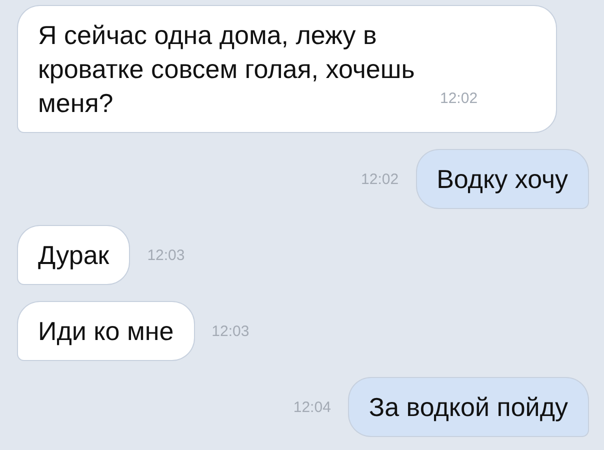 The height and width of the screenshot is (450, 604). I want to click on message-text: Водку хочу, so click(502, 179).